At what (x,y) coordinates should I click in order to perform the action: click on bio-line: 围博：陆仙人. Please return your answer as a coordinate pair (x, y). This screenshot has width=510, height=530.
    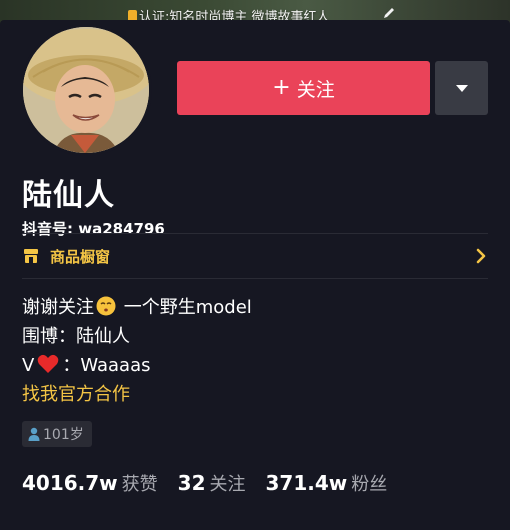
    Looking at the image, I should click on (76, 336).